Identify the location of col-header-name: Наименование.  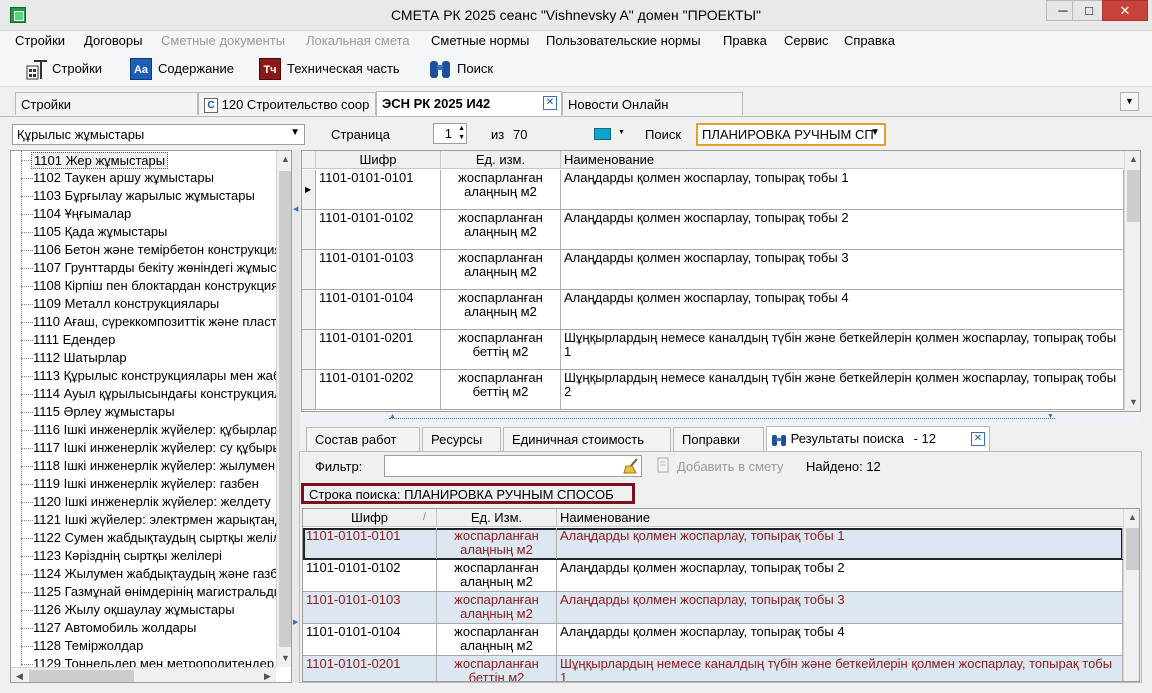
(843, 160).